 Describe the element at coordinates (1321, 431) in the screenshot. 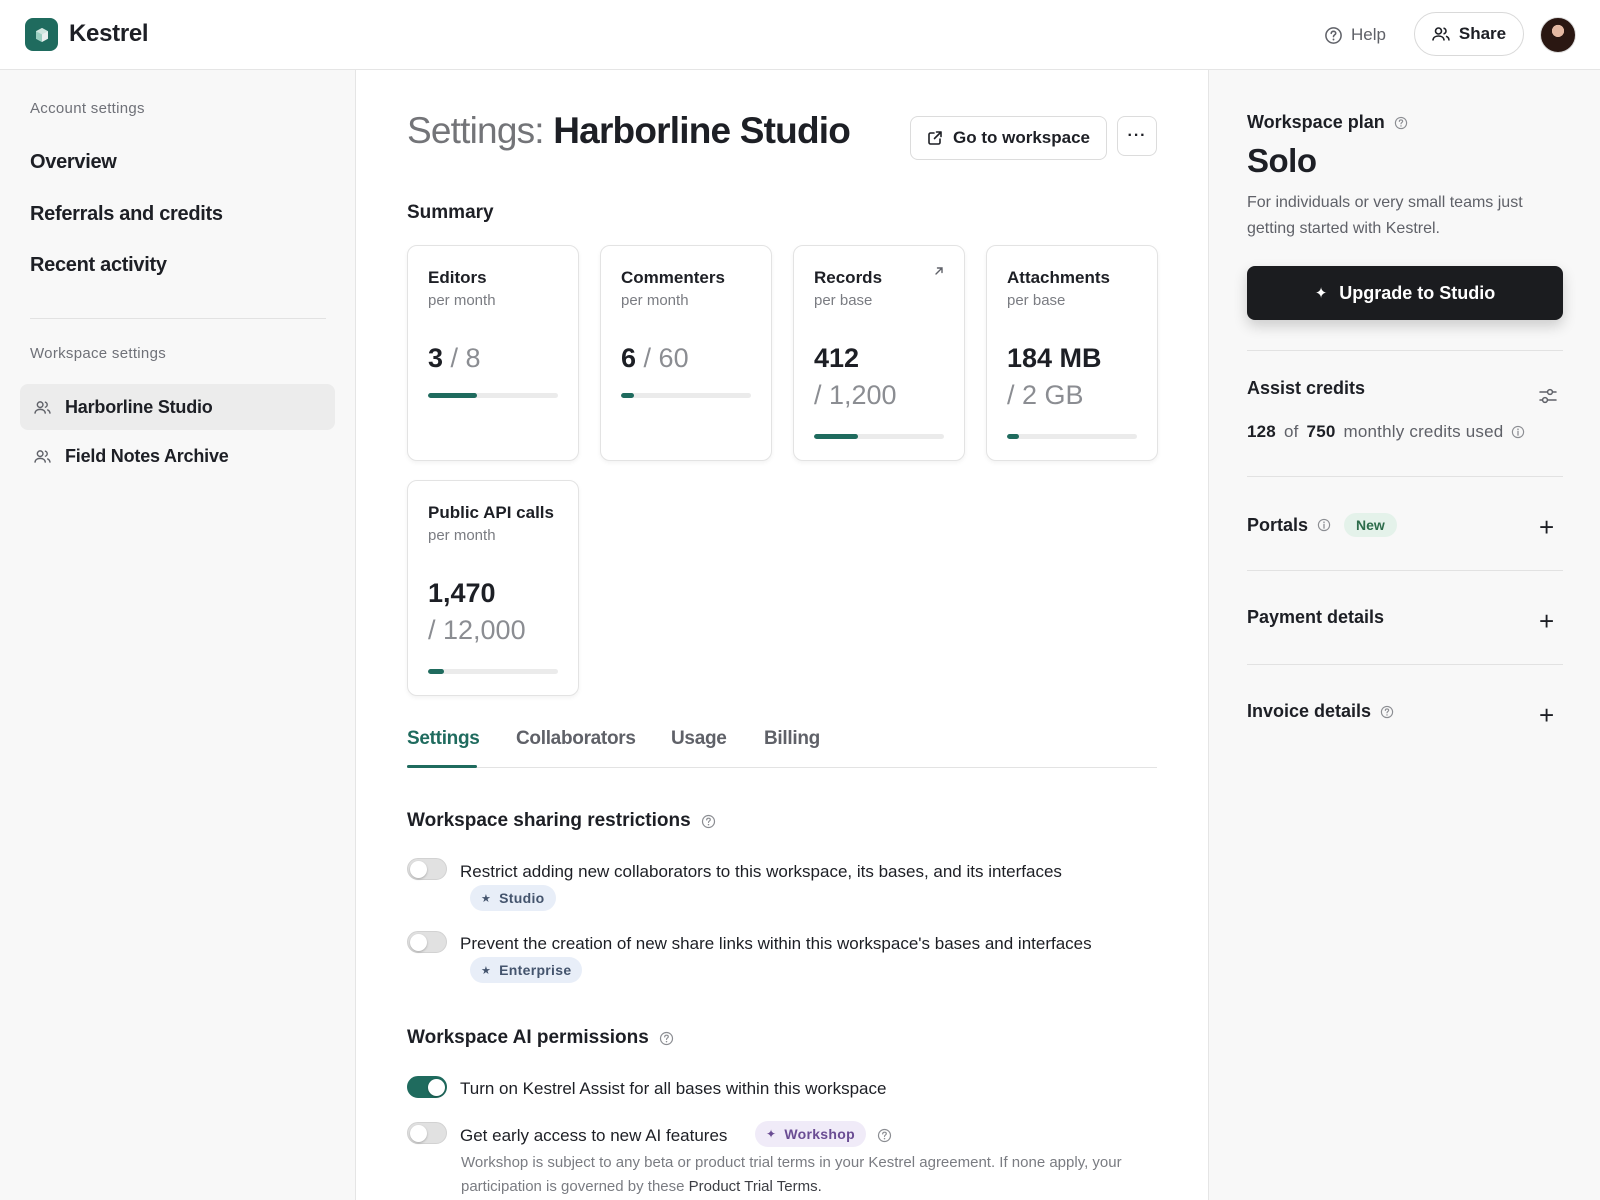

I see `credits-total: 750` at that location.